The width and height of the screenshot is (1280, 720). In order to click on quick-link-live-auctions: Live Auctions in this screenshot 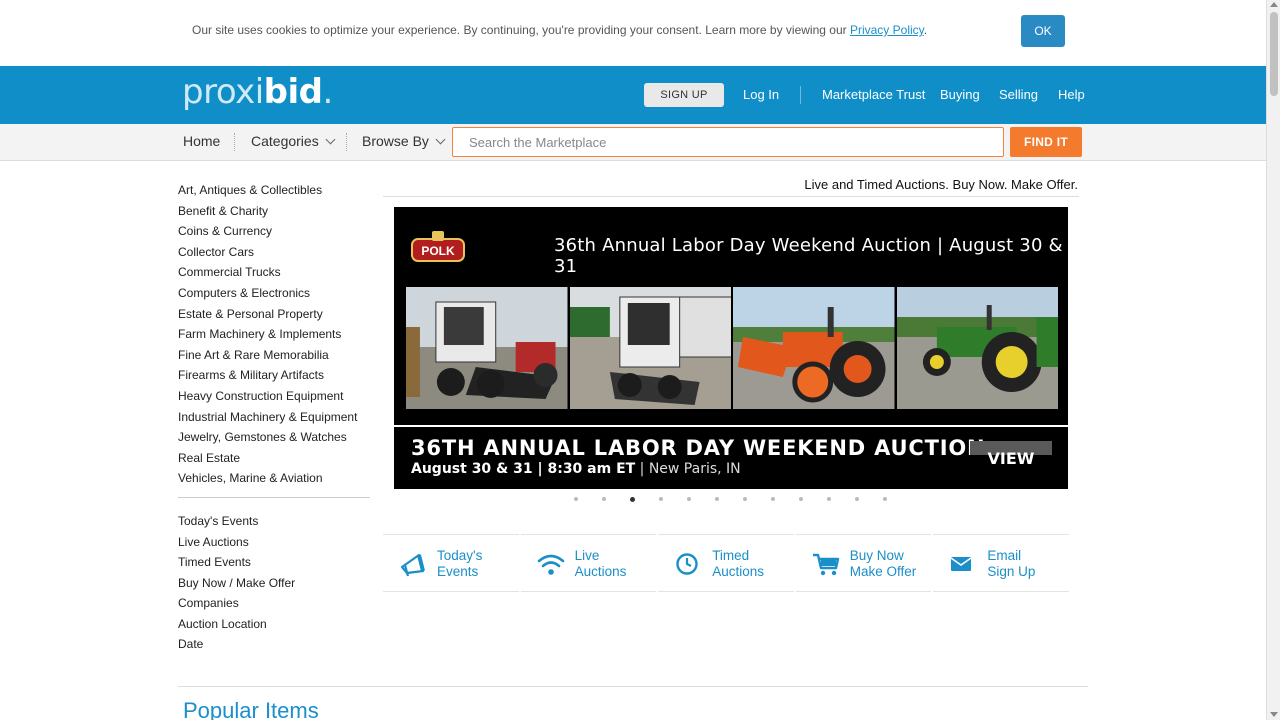, I will do `click(588, 563)`.